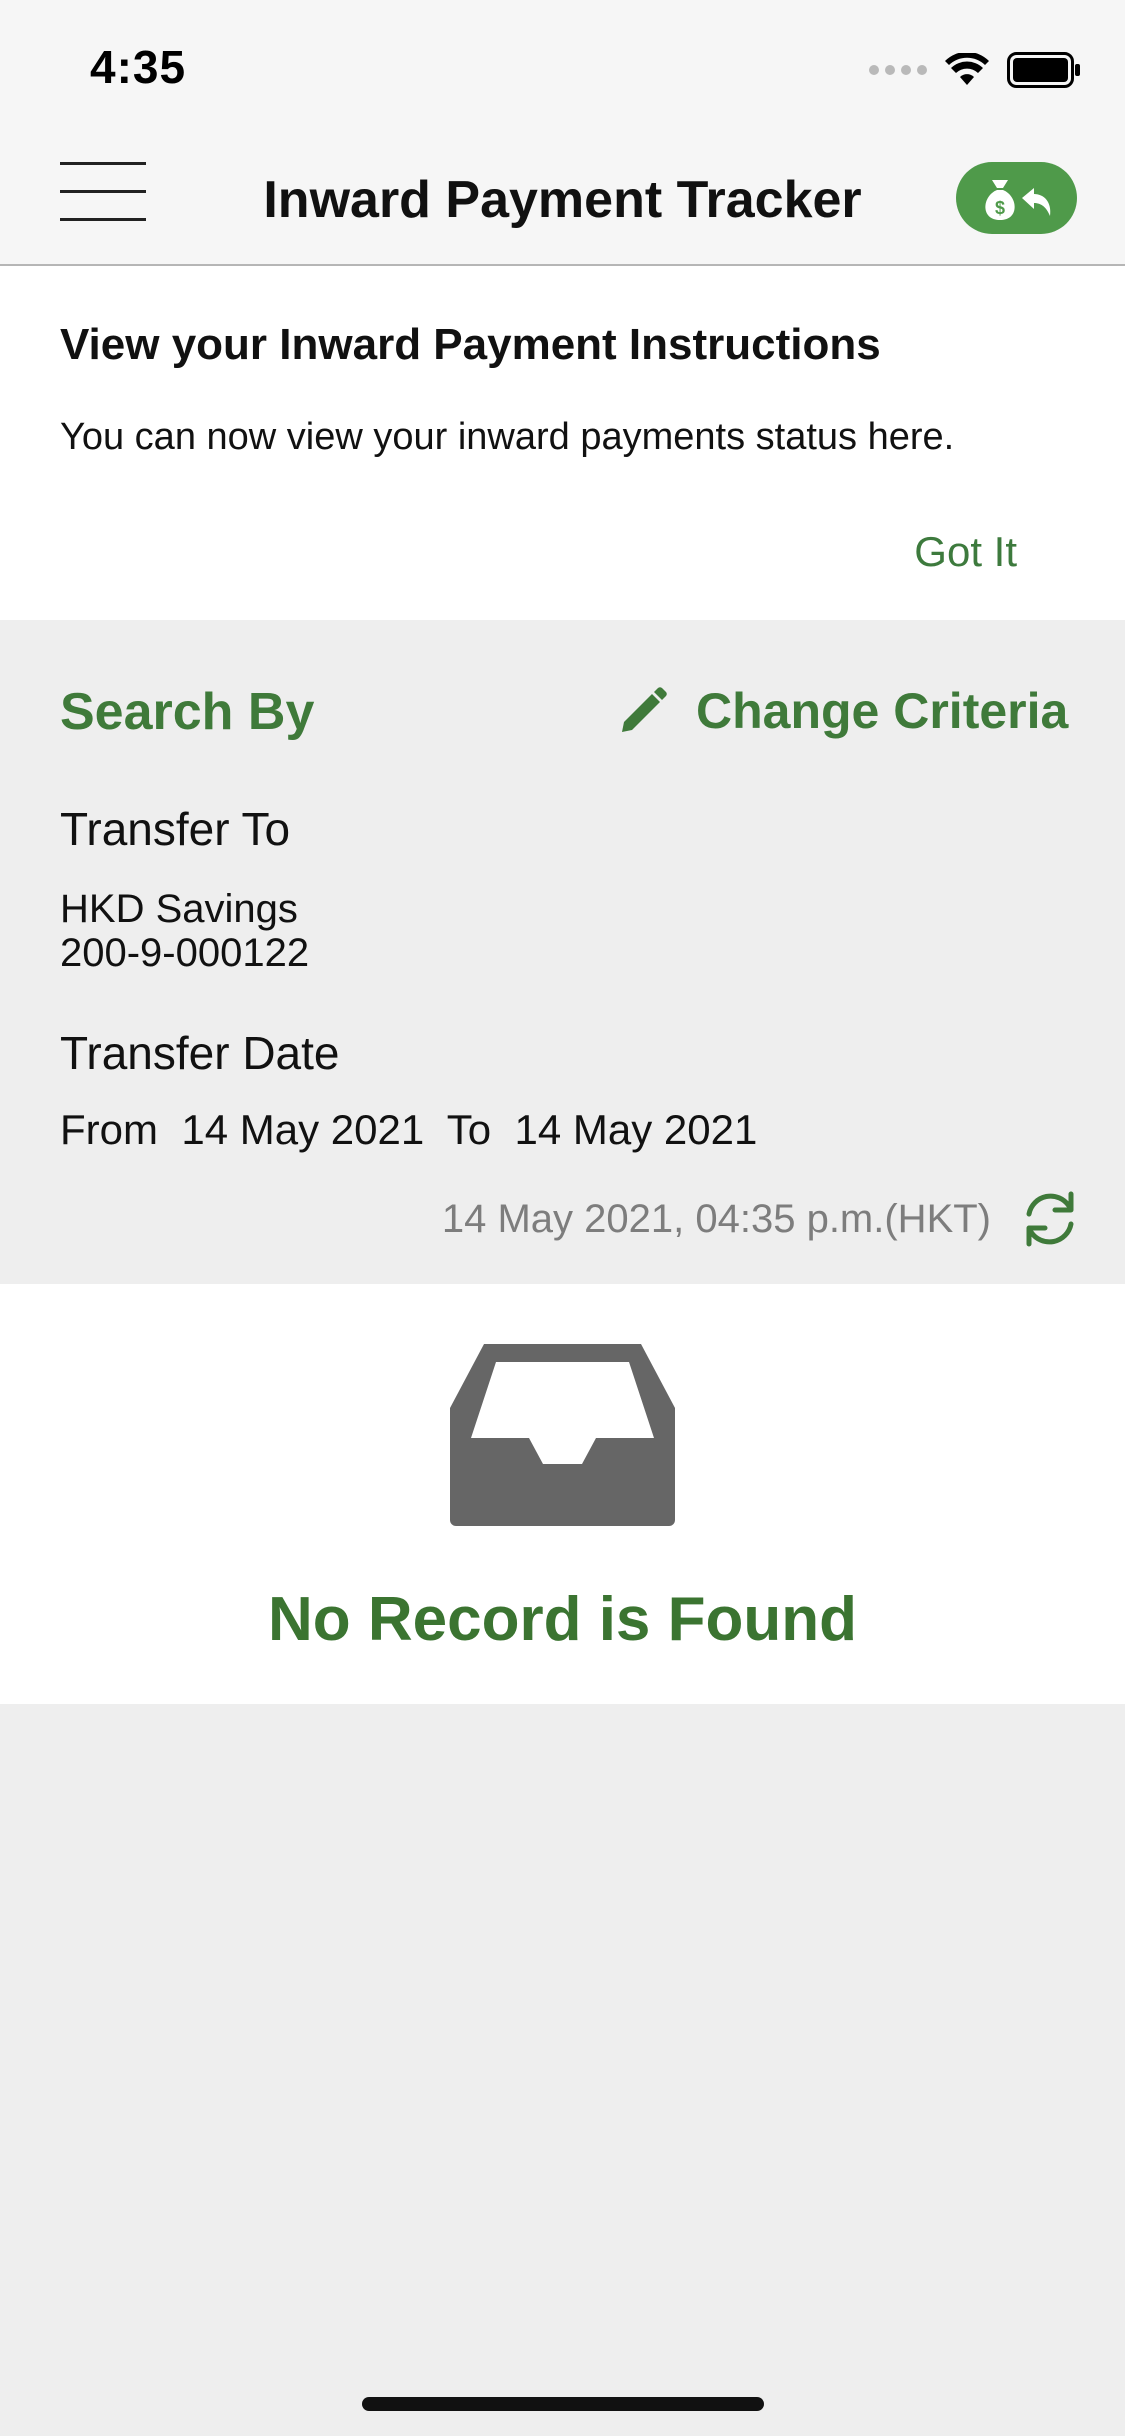 The height and width of the screenshot is (2436, 1125). What do you see at coordinates (644, 709) in the screenshot?
I see `pencil-icon` at bounding box center [644, 709].